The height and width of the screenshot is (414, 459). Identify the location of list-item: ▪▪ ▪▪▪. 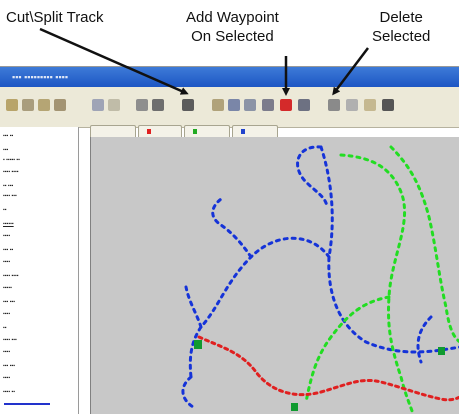
(8, 186).